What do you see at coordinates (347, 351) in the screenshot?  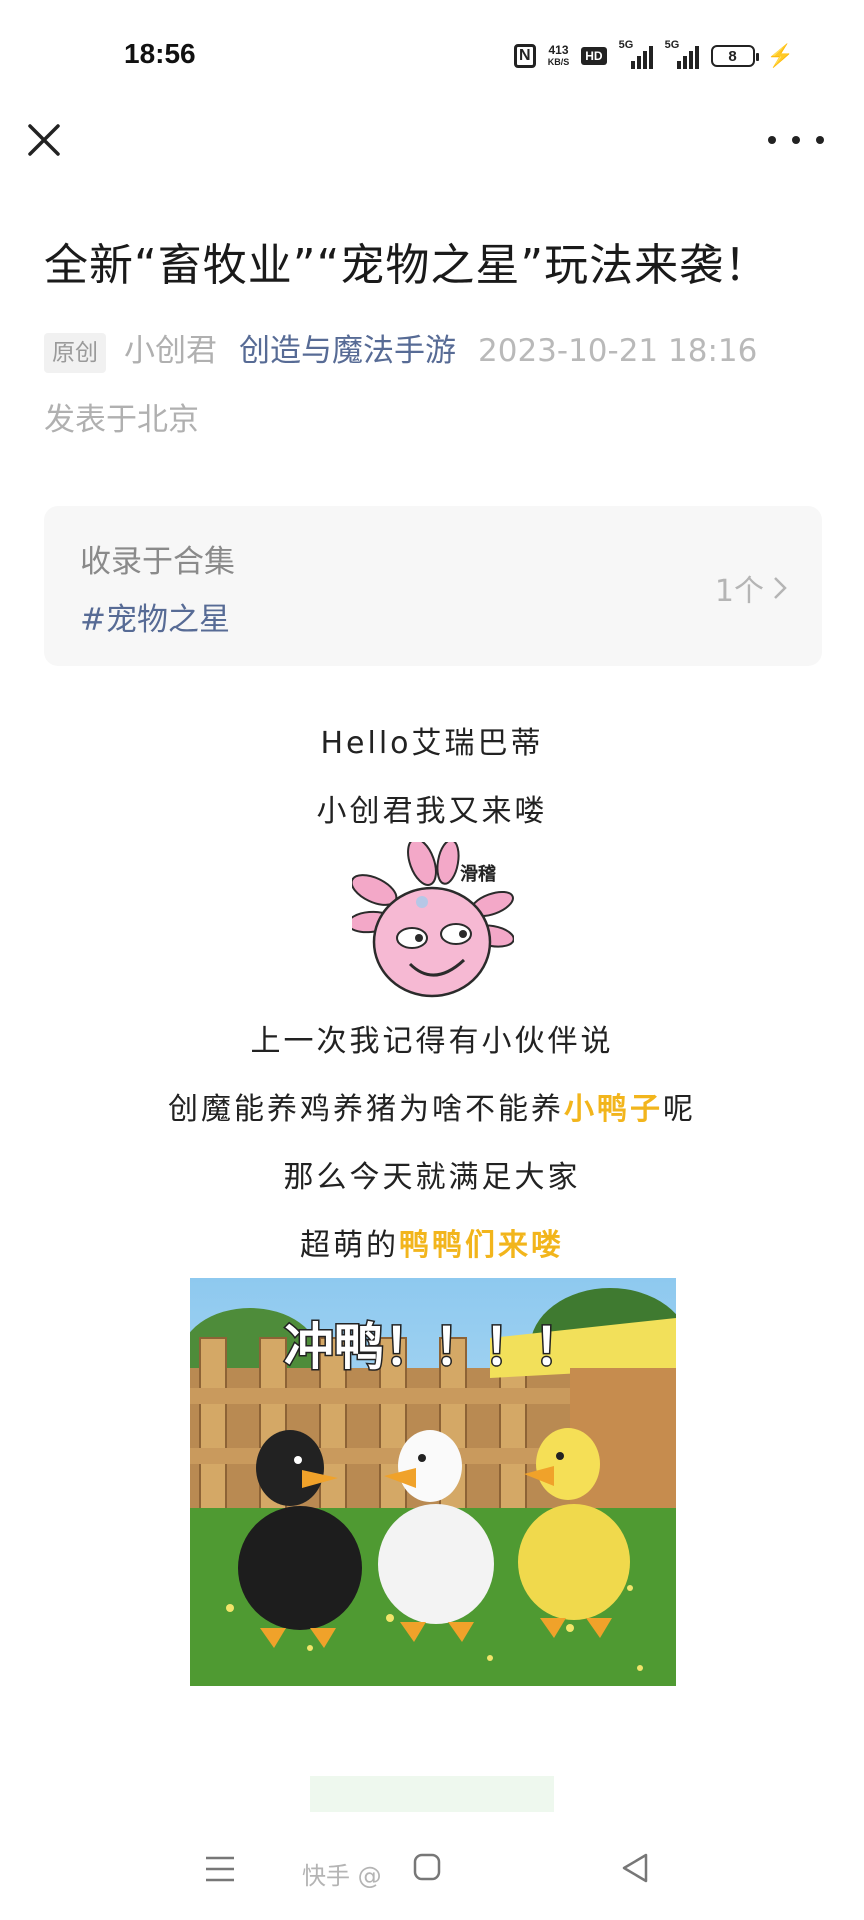 I see `account-link: 创造与魔法手游` at bounding box center [347, 351].